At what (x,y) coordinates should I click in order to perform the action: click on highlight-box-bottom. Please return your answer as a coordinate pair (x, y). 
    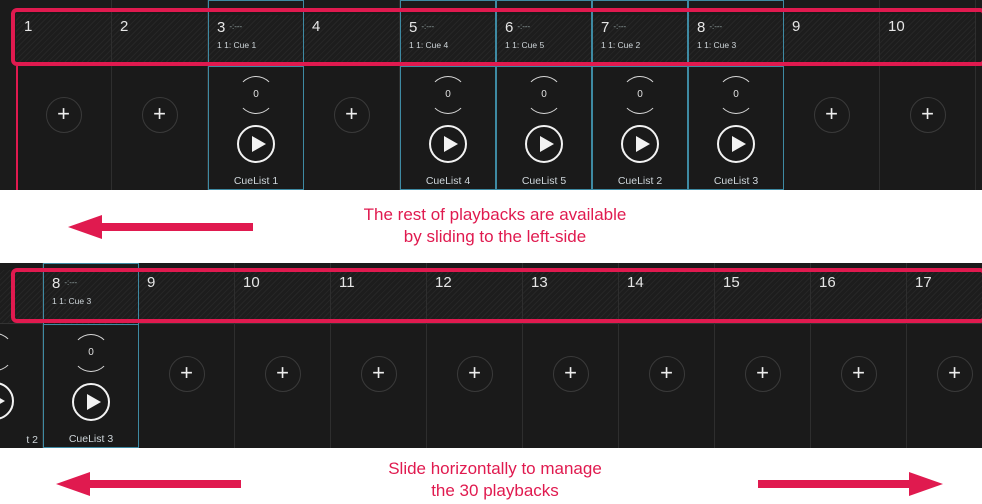
    Looking at the image, I should click on (496, 295).